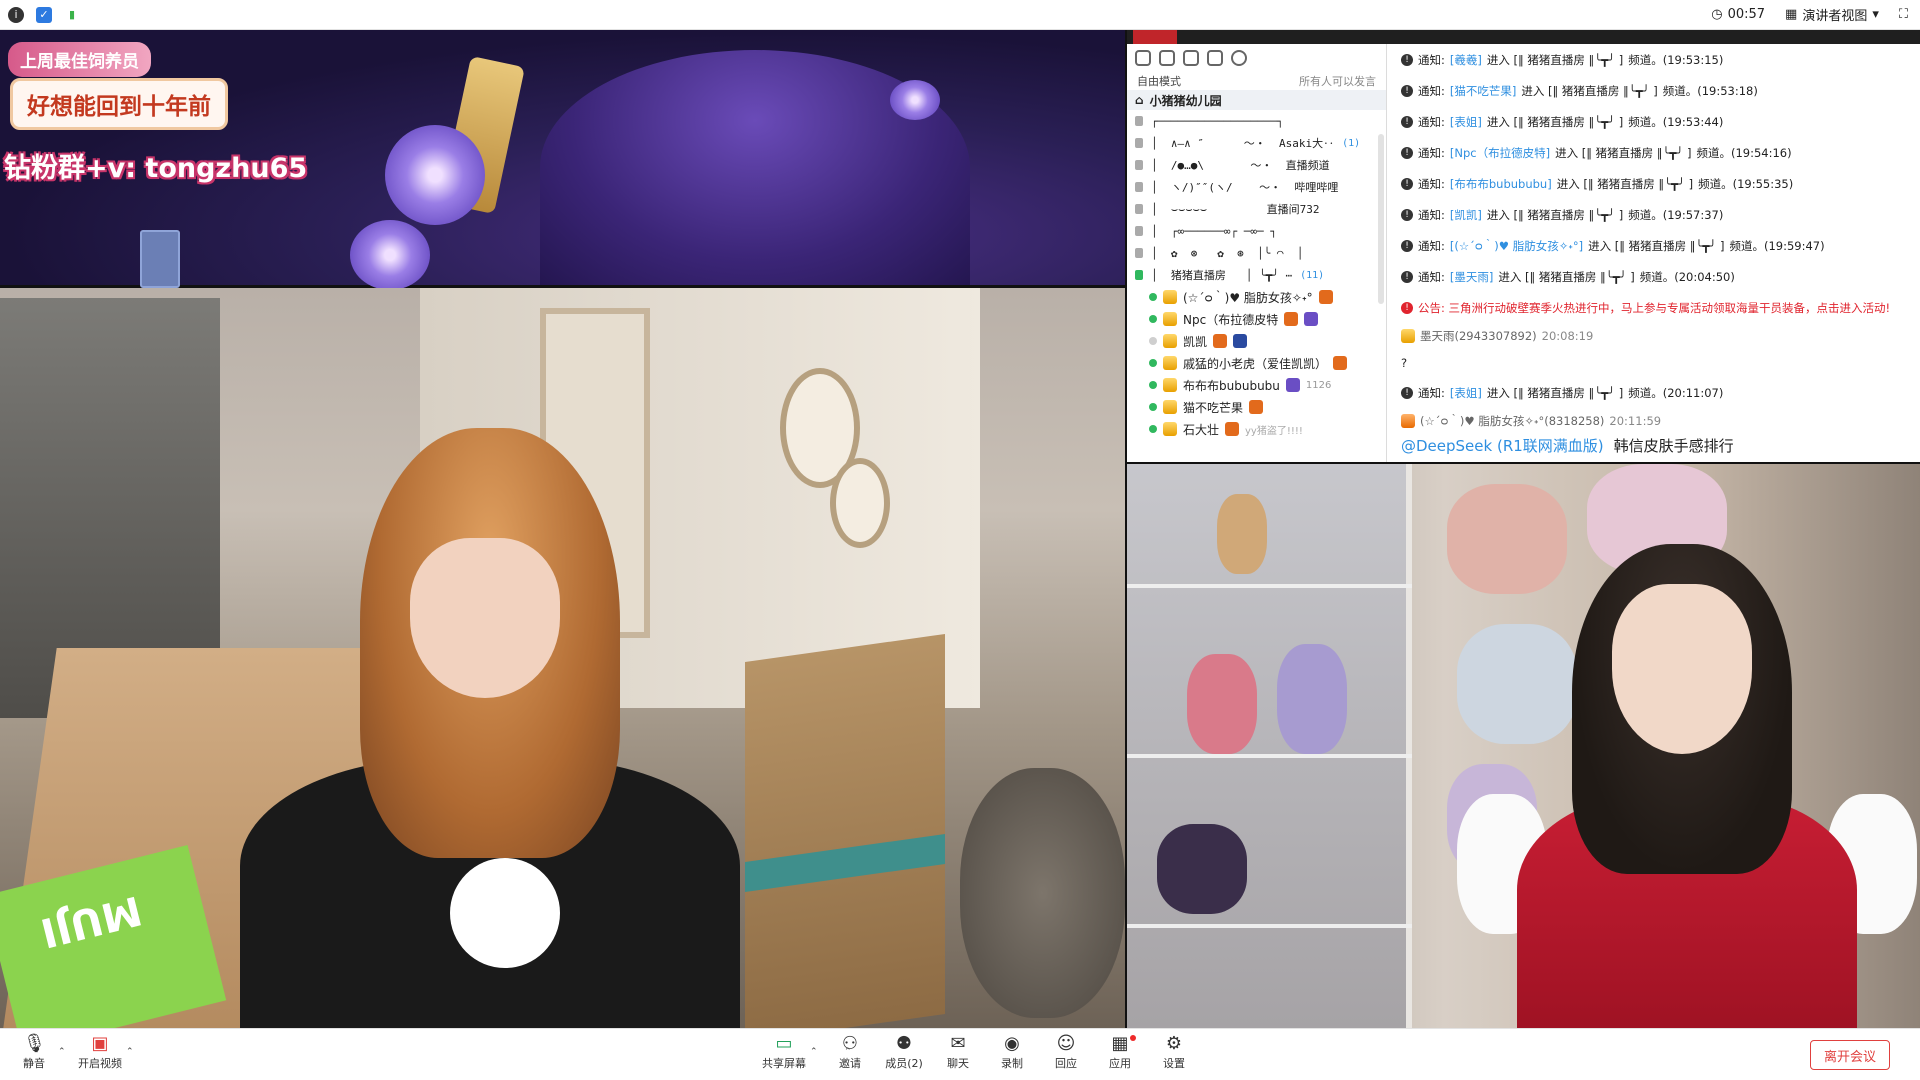 The image size is (1920, 1080). What do you see at coordinates (1066, 1052) in the screenshot?
I see `reactions-button: ☺ 回应` at bounding box center [1066, 1052].